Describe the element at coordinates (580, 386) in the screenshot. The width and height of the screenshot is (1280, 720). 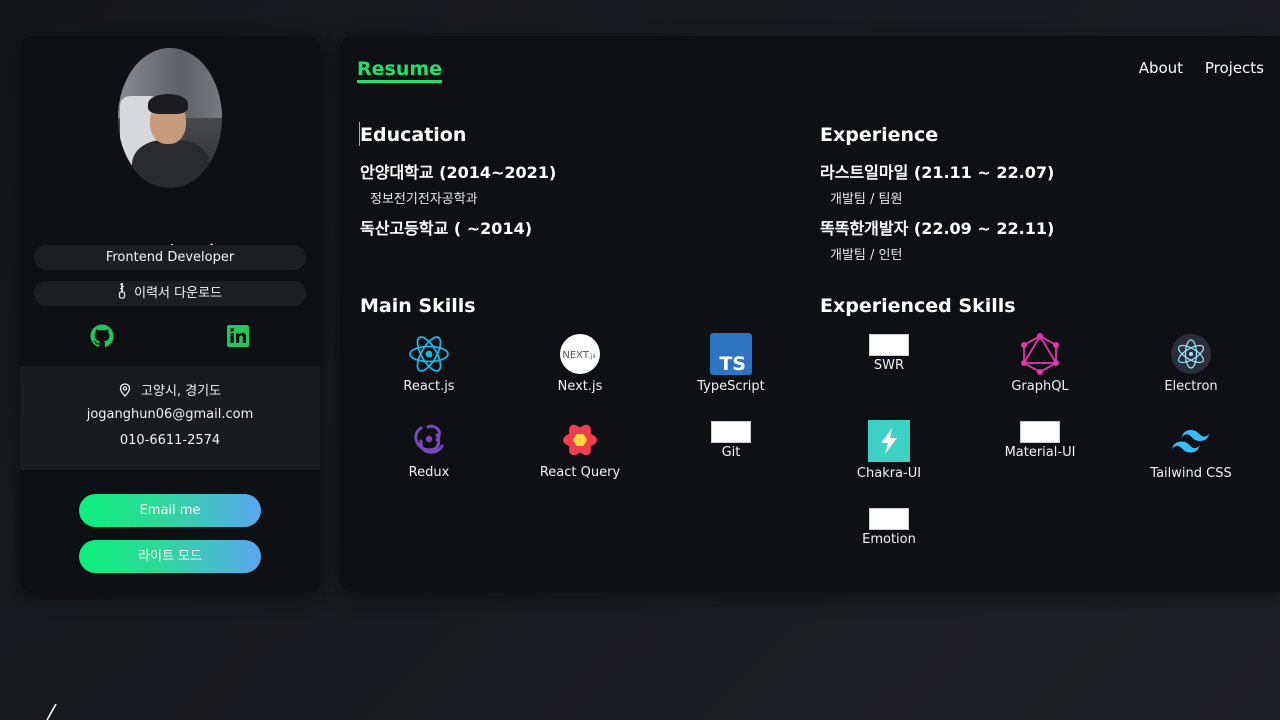
I see `skill-label: Next.js` at that location.